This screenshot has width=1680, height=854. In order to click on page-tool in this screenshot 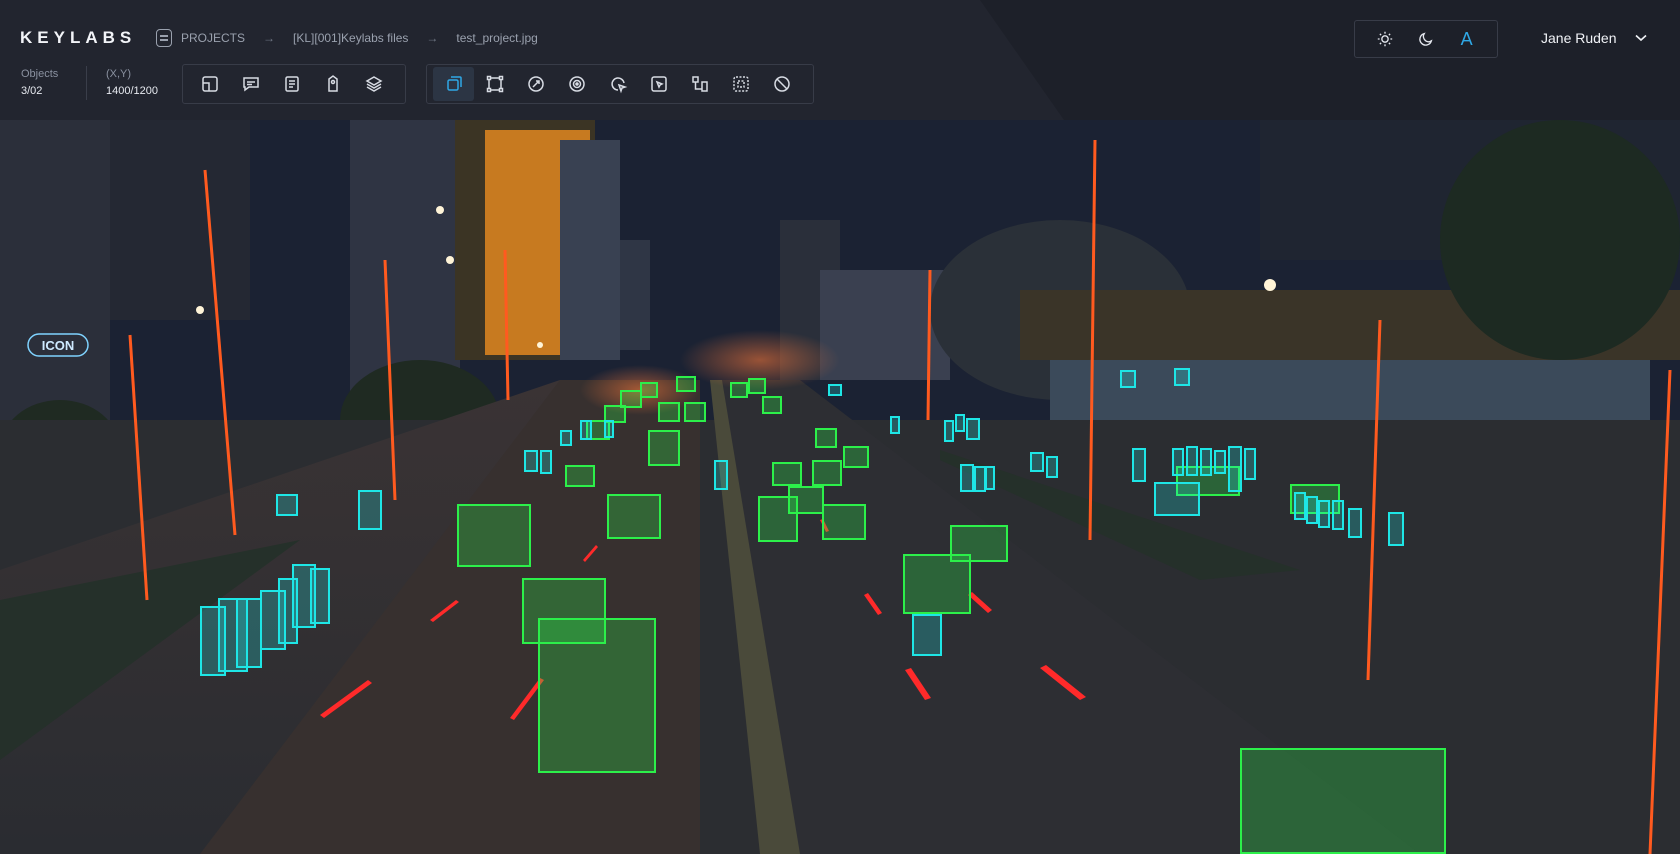, I will do `click(209, 84)`.